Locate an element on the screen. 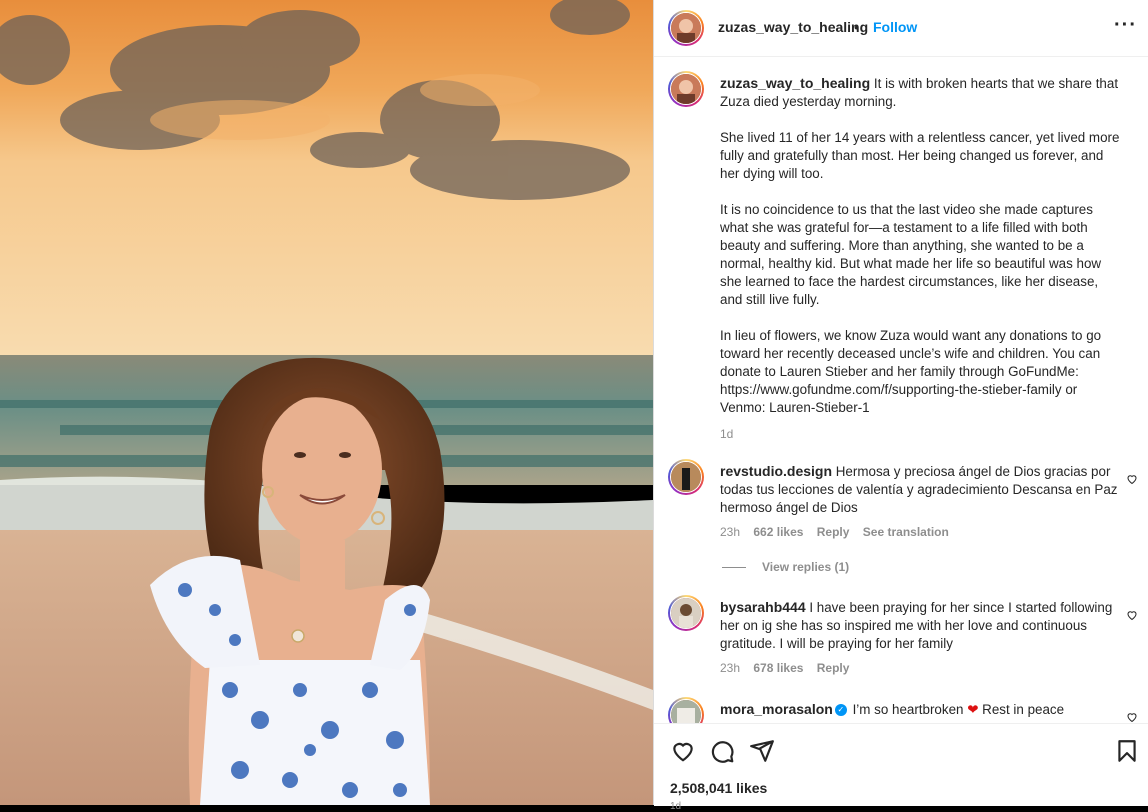 The image size is (1148, 812). post-time: 1d is located at coordinates (676, 806).